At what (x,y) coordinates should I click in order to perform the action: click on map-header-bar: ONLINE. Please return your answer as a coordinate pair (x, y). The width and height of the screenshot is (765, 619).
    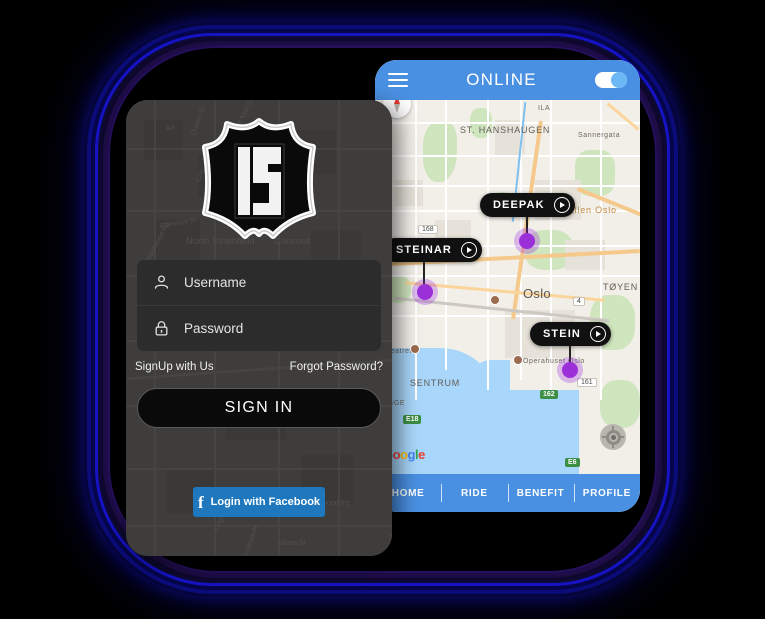
    Looking at the image, I should click on (507, 80).